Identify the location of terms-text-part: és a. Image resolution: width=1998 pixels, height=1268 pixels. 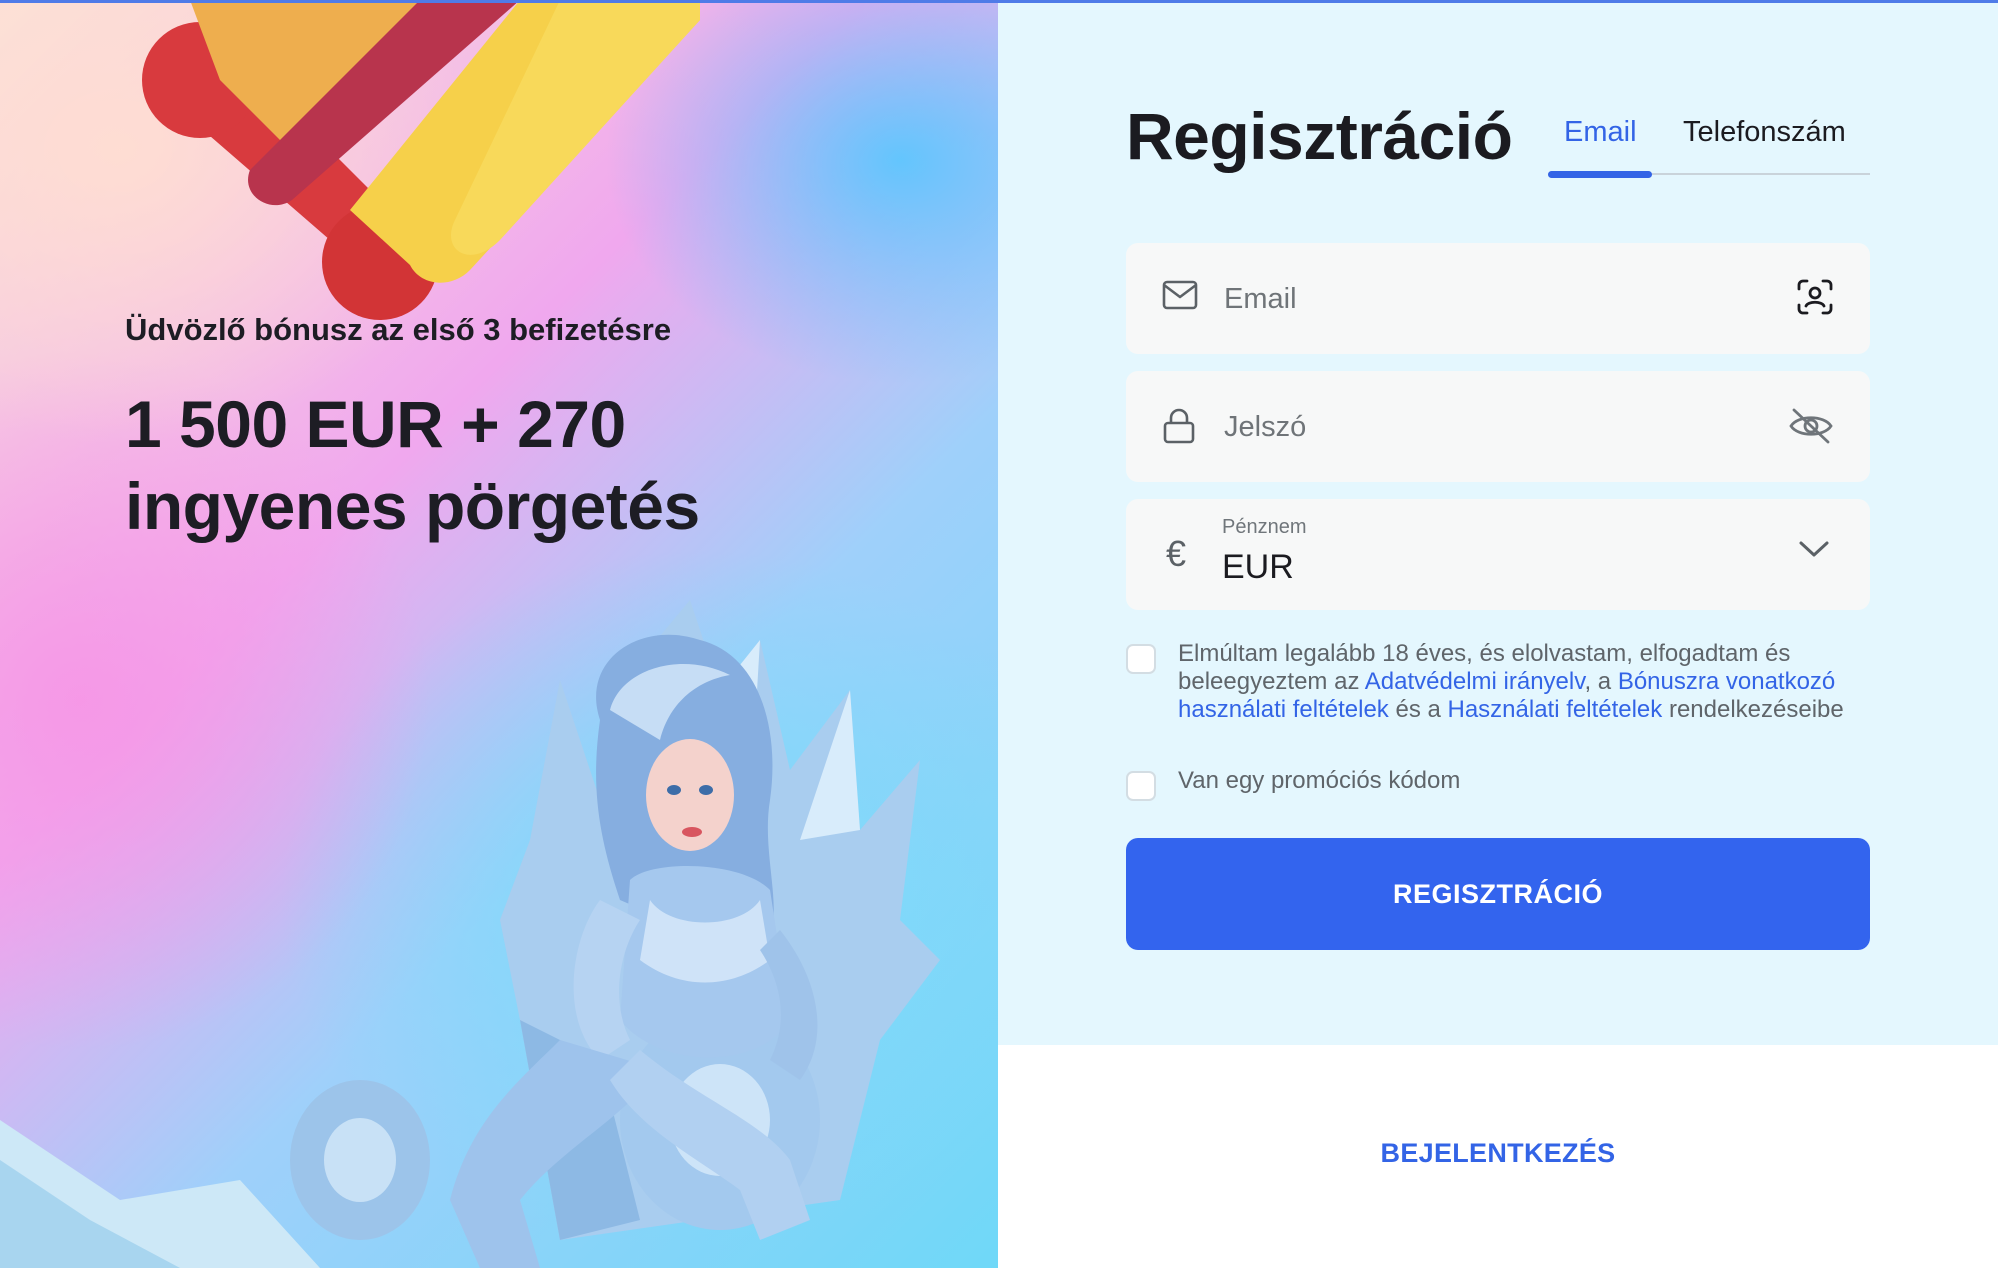
(1418, 709).